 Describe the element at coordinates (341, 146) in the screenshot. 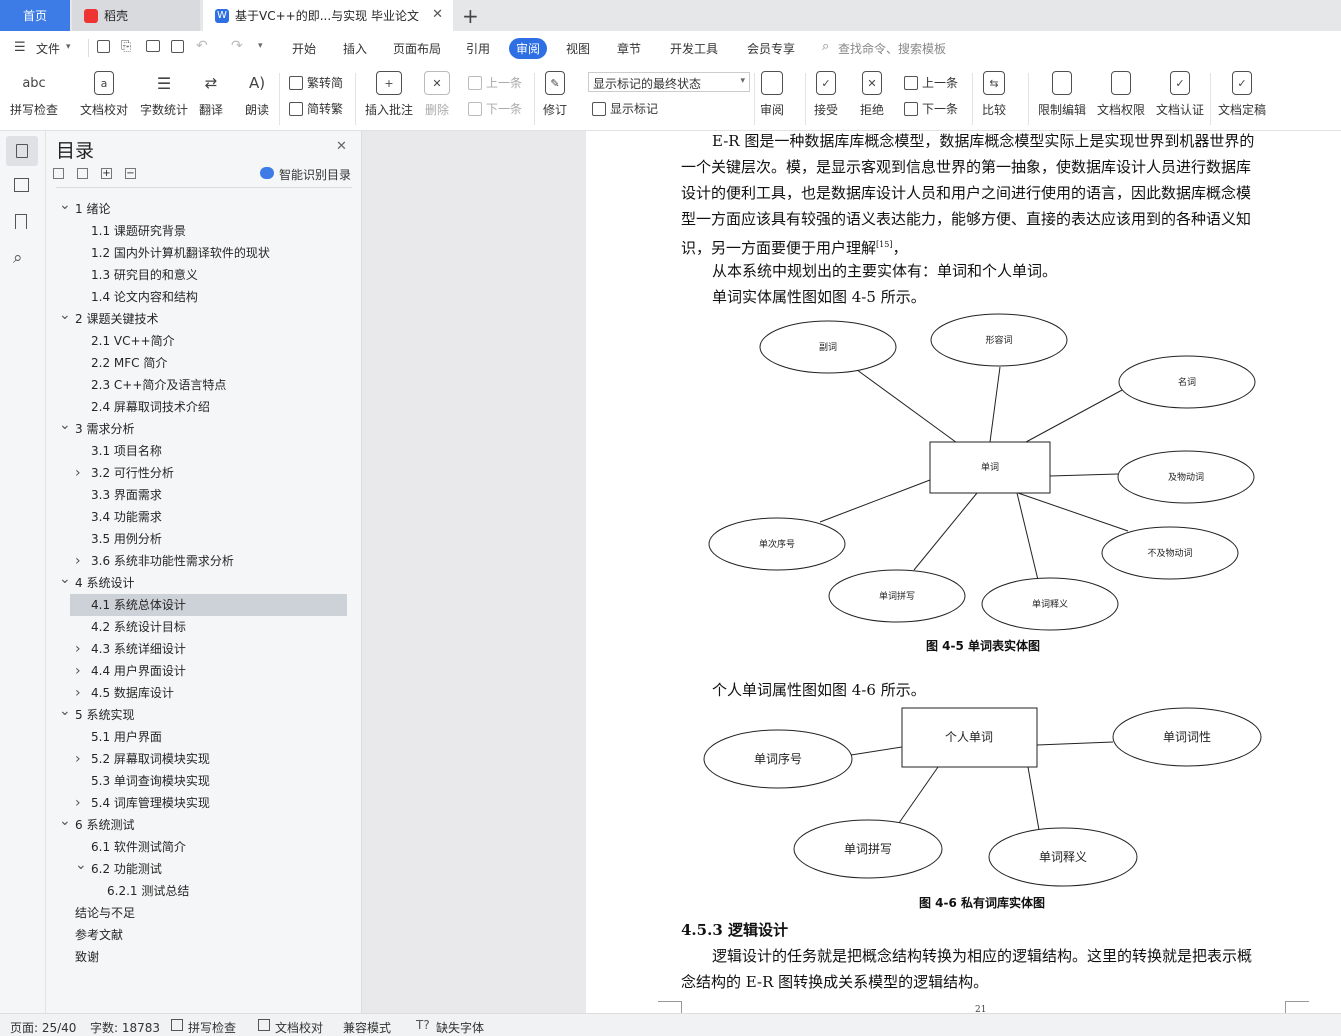

I see `close-icon: ✕` at that location.